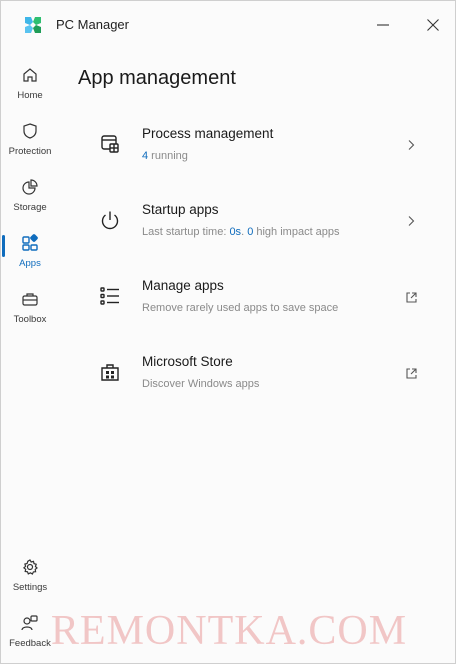 This screenshot has width=456, height=664. I want to click on list-icon, so click(109, 296).